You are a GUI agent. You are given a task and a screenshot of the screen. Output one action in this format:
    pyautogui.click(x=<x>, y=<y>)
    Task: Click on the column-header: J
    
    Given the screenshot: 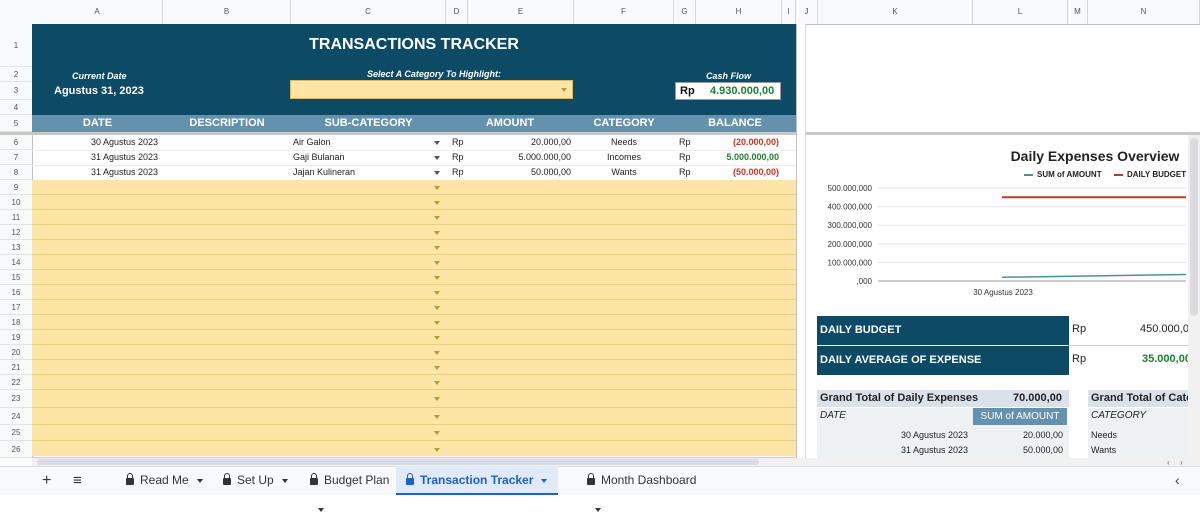 What is the action you would take?
    pyautogui.click(x=807, y=12)
    